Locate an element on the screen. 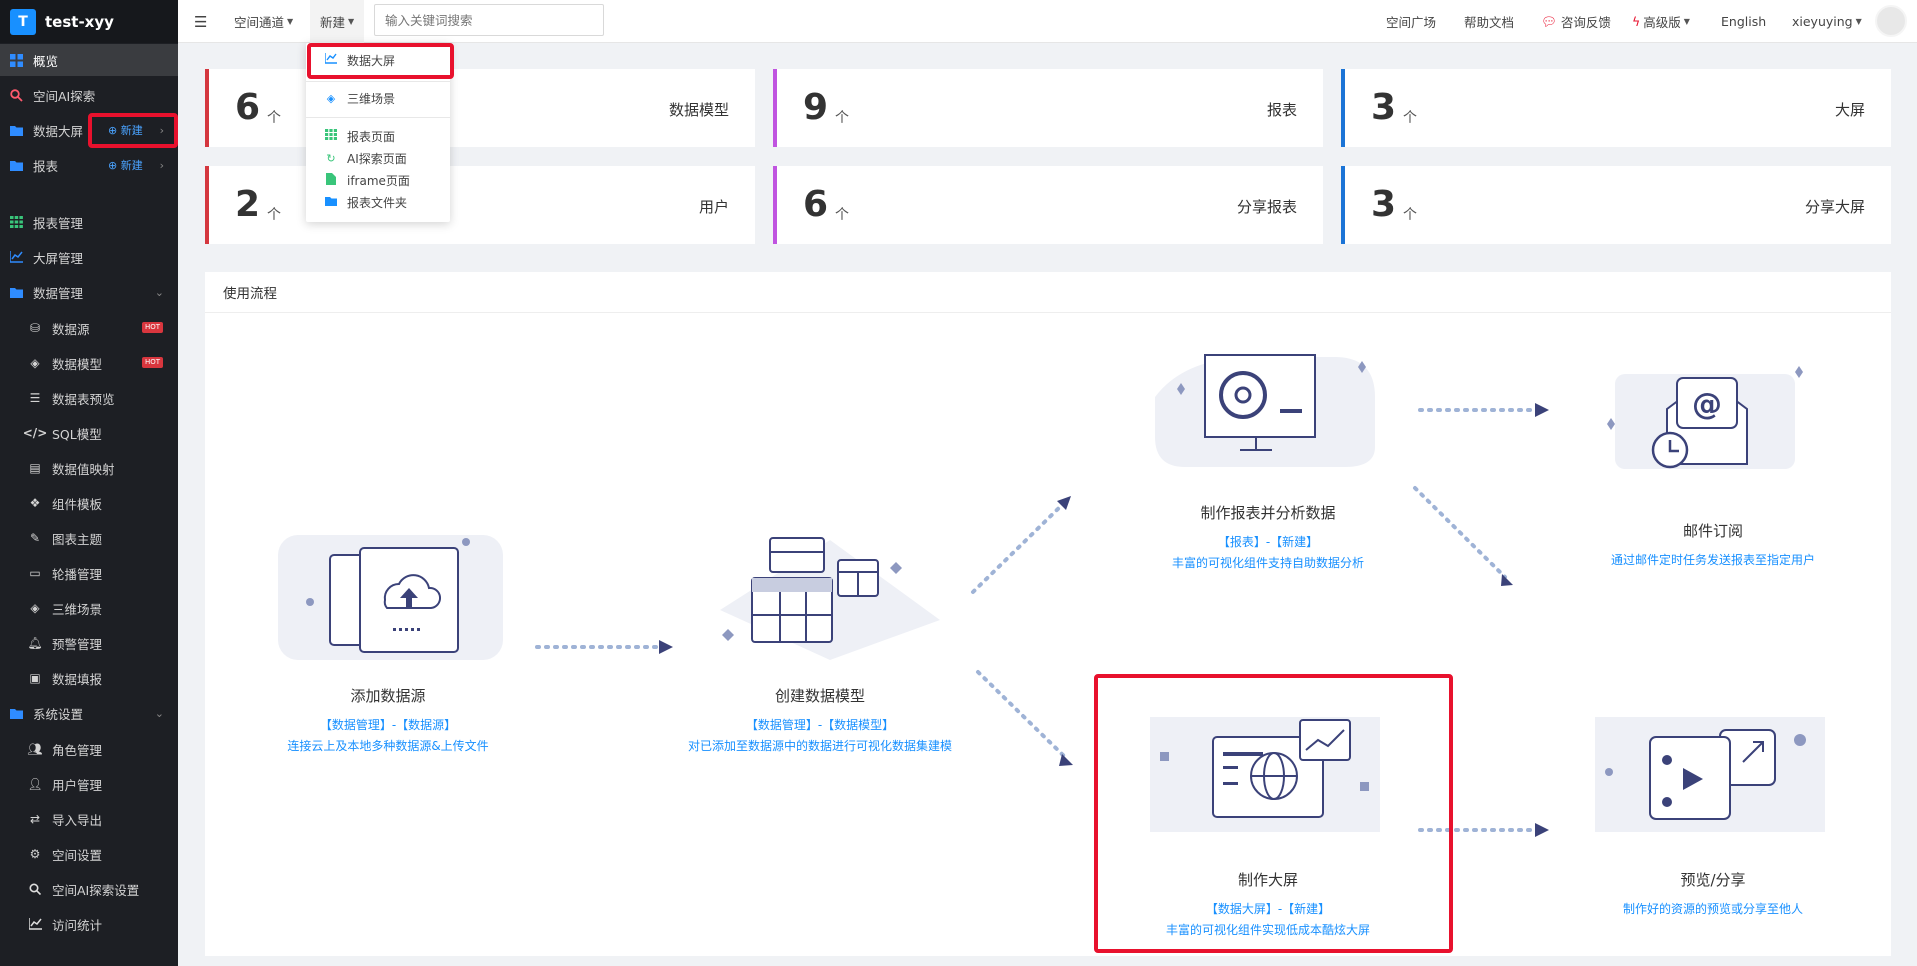  stat-card-report: 9 个报表 is located at coordinates (1048, 108).